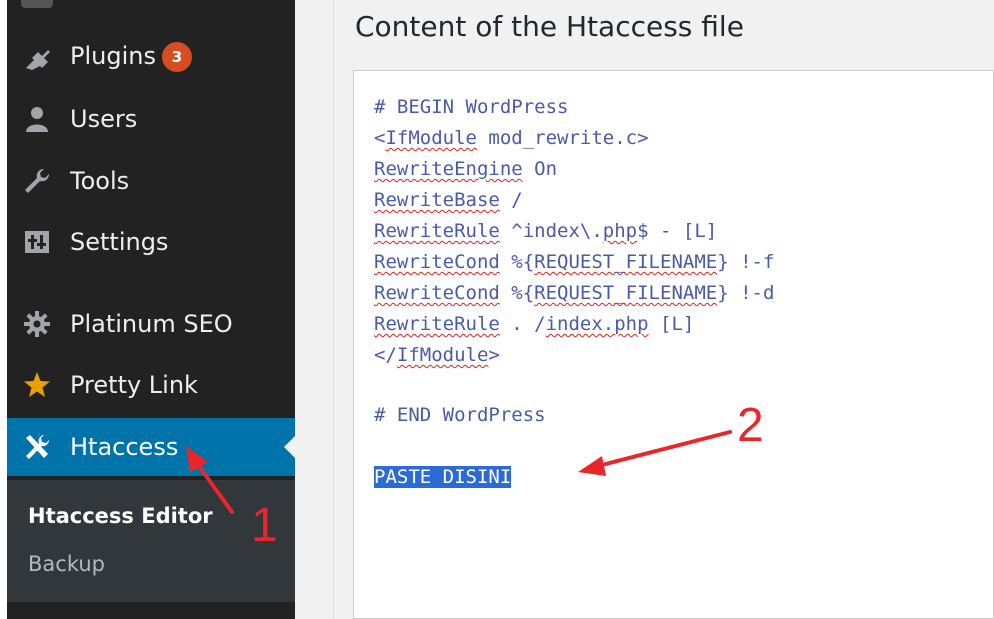 The width and height of the screenshot is (994, 619). I want to click on sidebar-item-pretty-link: Pretty Link, so click(151, 385).